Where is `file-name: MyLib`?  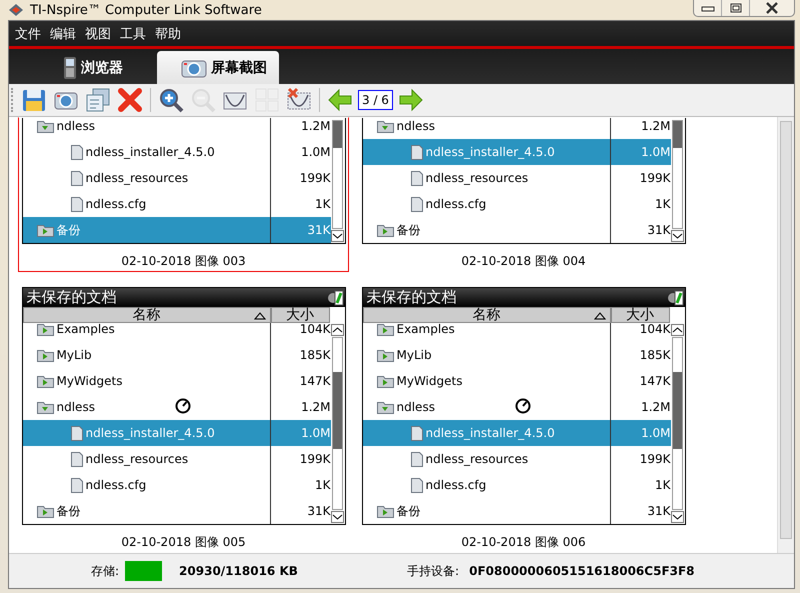 file-name: MyLib is located at coordinates (74, 355).